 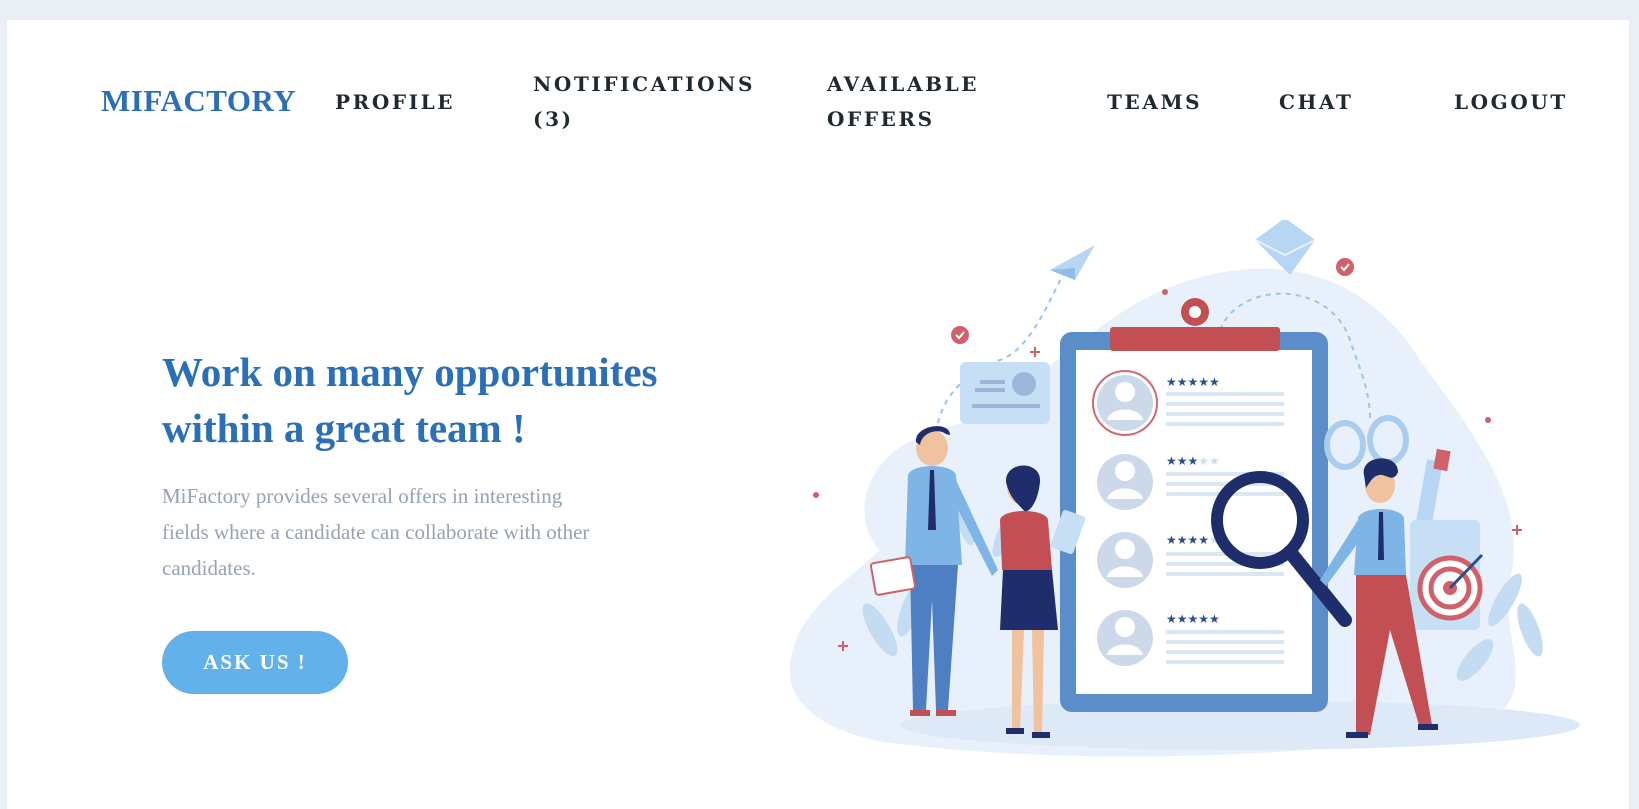 I want to click on brand-logo: MIFACTORY, so click(x=198, y=101).